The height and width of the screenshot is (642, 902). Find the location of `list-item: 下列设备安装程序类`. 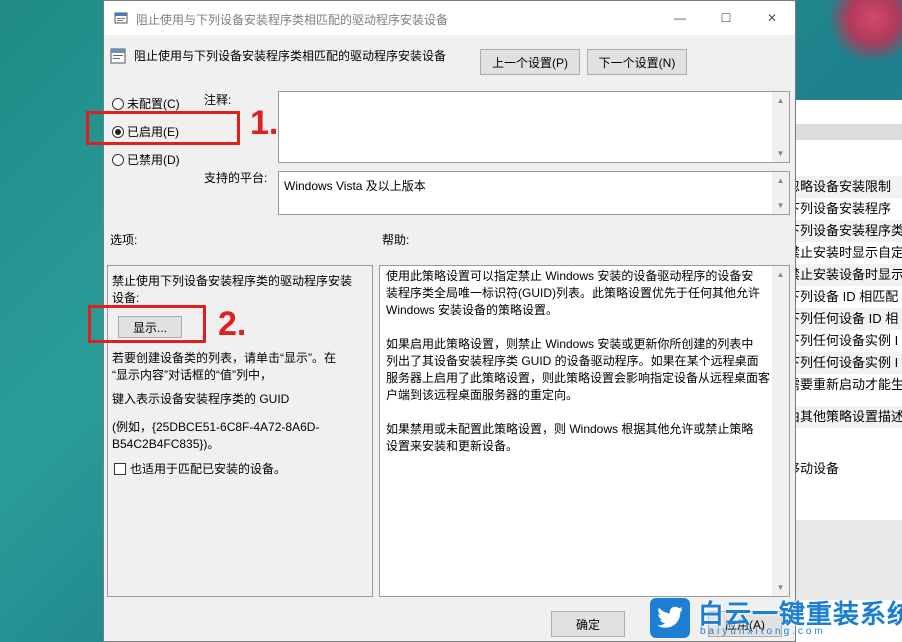

list-item: 下列设备安装程序类 is located at coordinates (844, 231).